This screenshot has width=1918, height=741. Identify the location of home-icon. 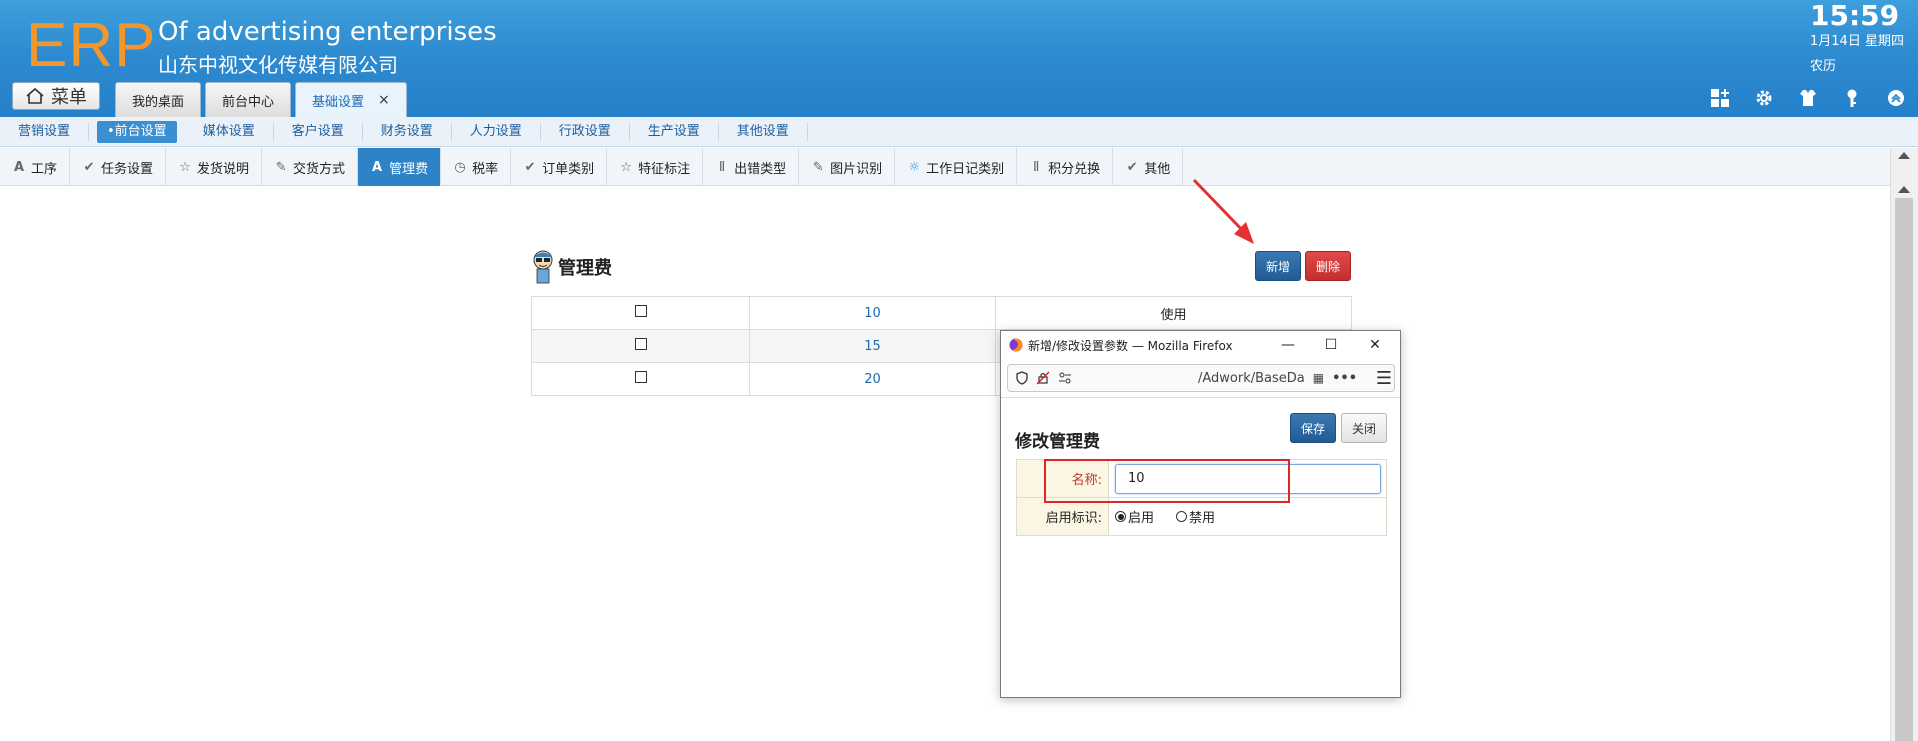
(35, 95).